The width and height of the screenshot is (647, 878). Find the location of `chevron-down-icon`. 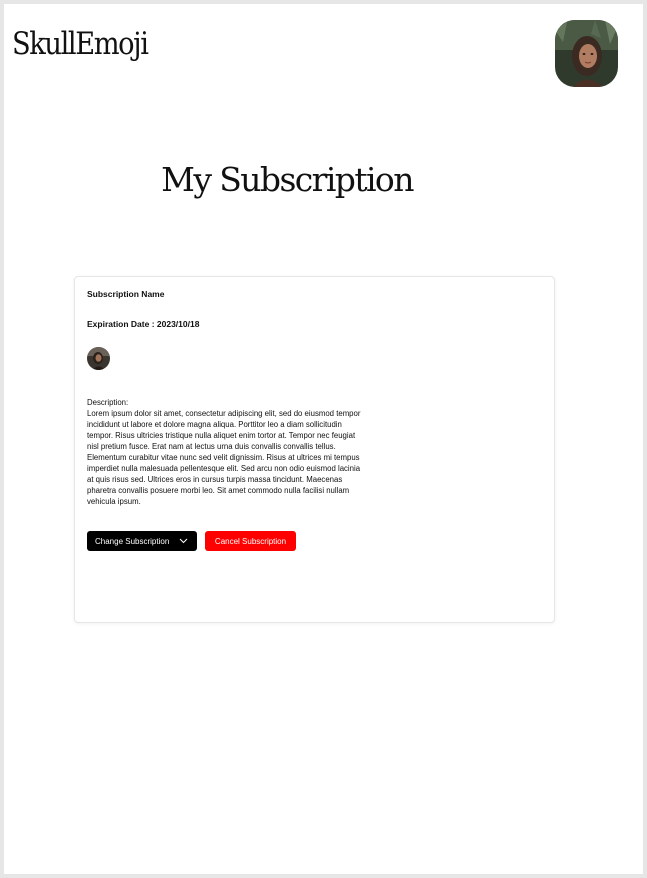

chevron-down-icon is located at coordinates (183, 541).